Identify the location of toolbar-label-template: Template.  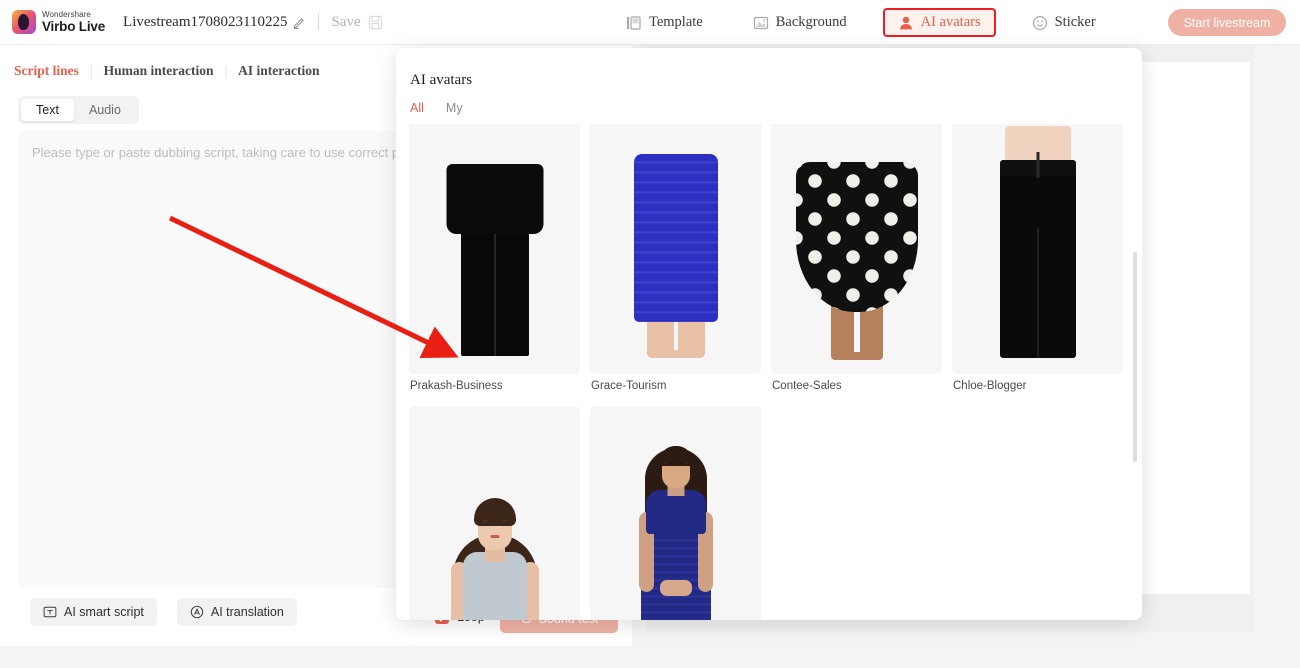
(676, 22).